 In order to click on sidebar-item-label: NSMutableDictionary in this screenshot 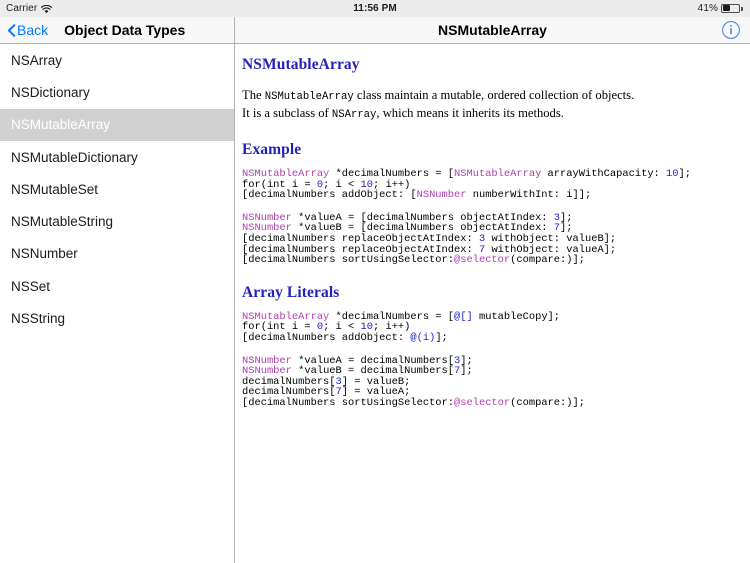, I will do `click(74, 157)`.